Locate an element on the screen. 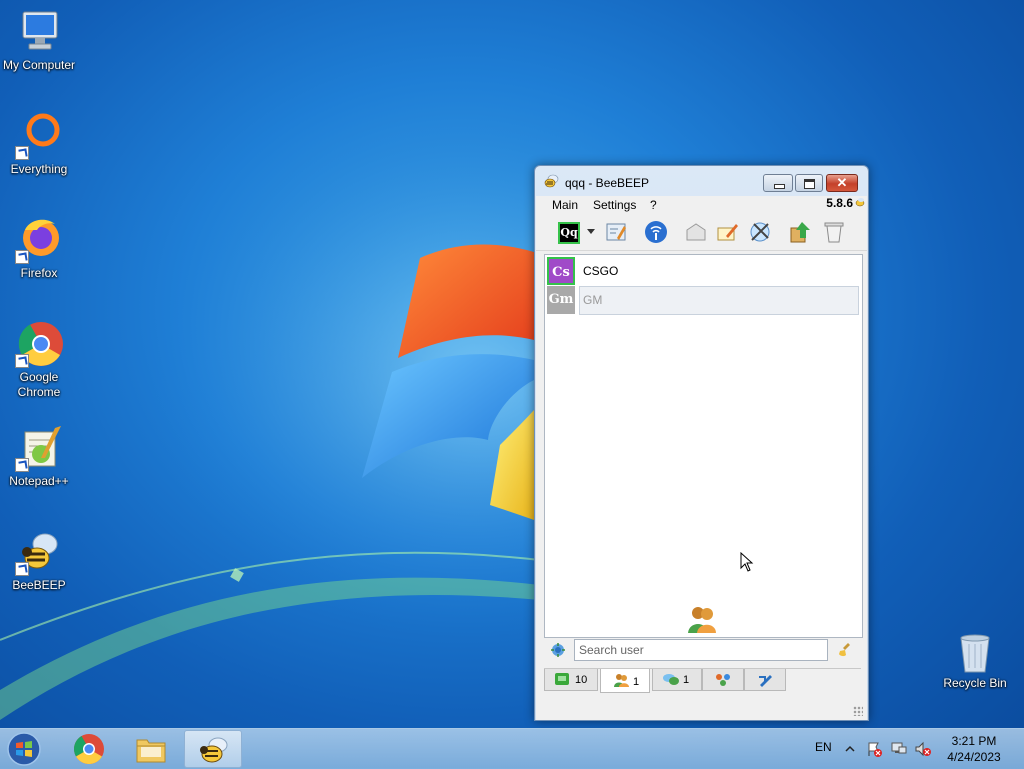  user-avatar: Cs is located at coordinates (561, 271).